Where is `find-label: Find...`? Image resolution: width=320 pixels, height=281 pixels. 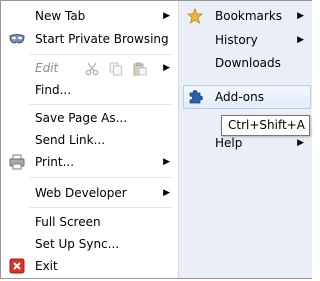 find-label: Find... is located at coordinates (53, 90).